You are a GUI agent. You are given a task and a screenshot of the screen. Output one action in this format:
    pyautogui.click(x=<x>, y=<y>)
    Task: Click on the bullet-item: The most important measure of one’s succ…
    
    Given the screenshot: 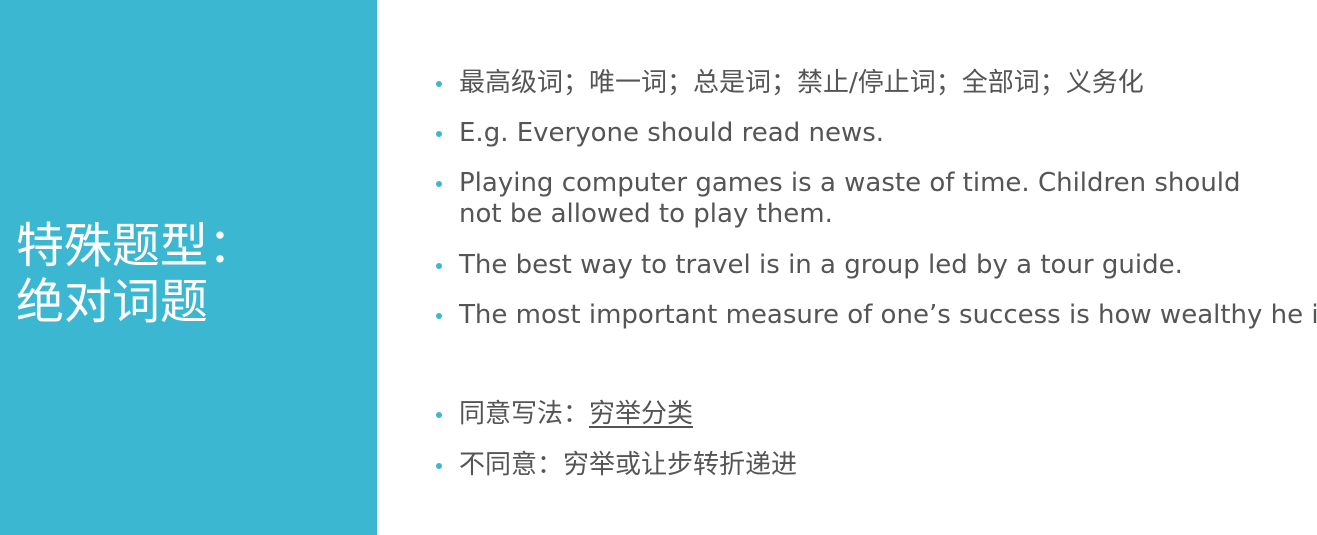 What is the action you would take?
    pyautogui.click(x=876, y=315)
    